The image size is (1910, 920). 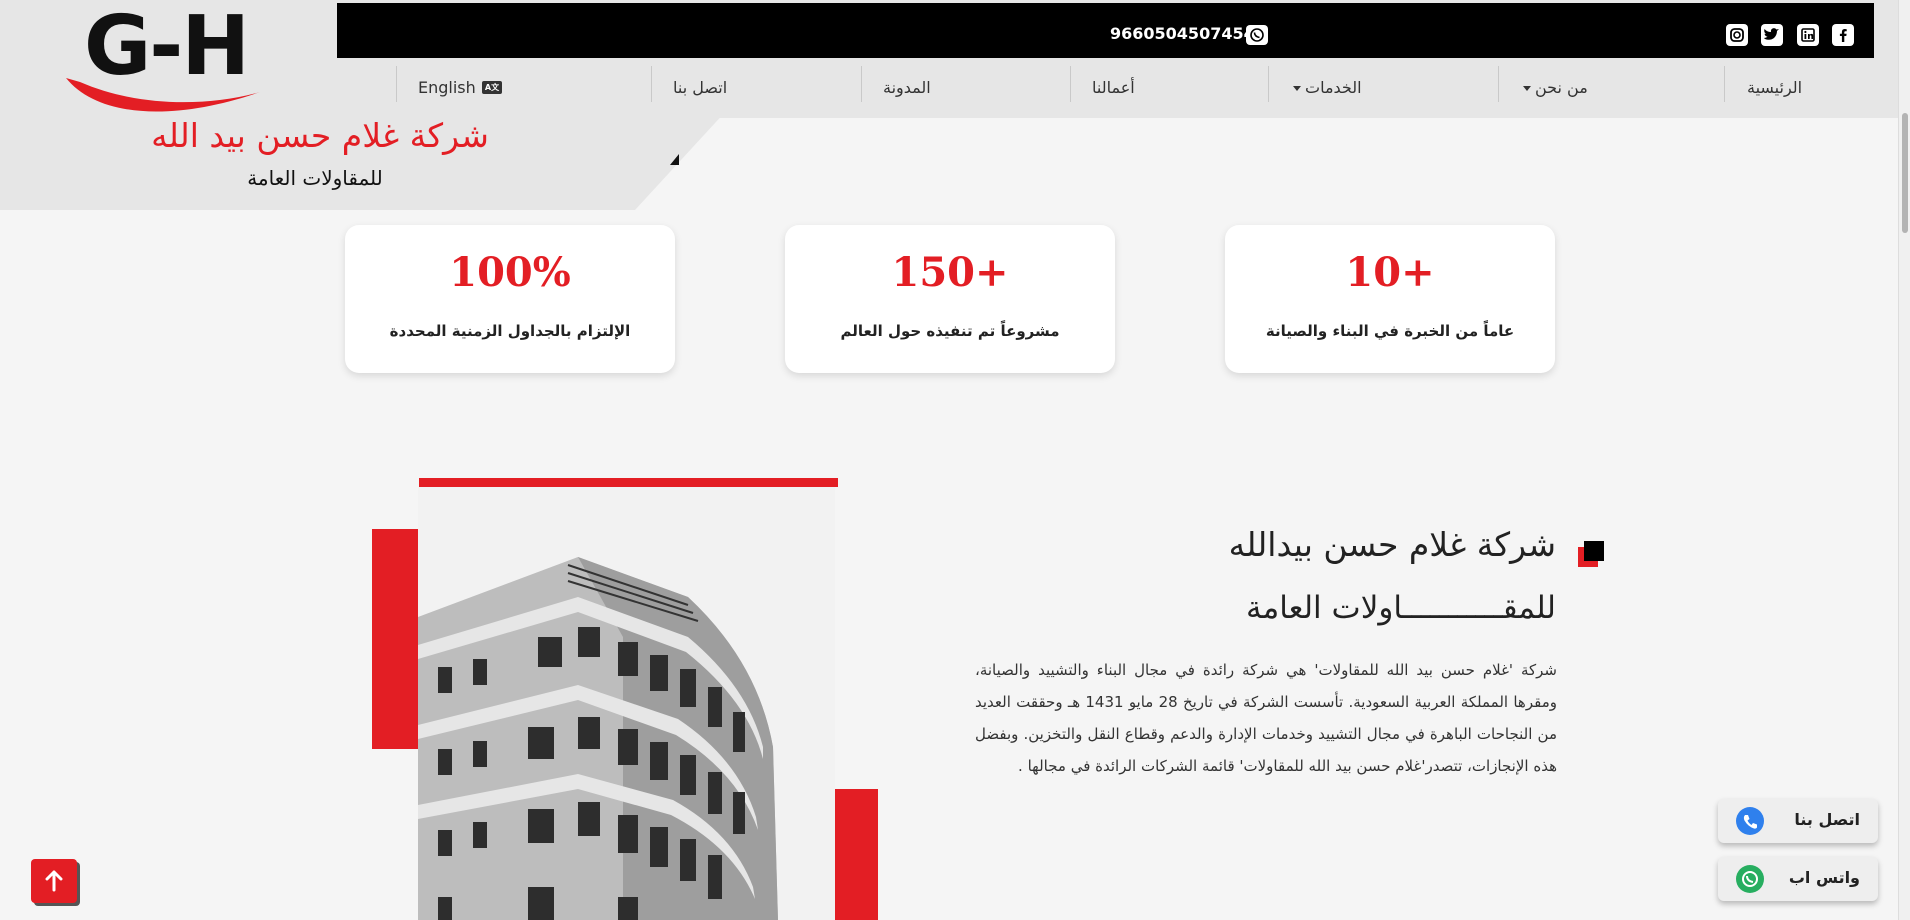 What do you see at coordinates (1390, 299) in the screenshot?
I see `stat-card-experience: 10+ عاماً من الخبرة في البناء والصيانة` at bounding box center [1390, 299].